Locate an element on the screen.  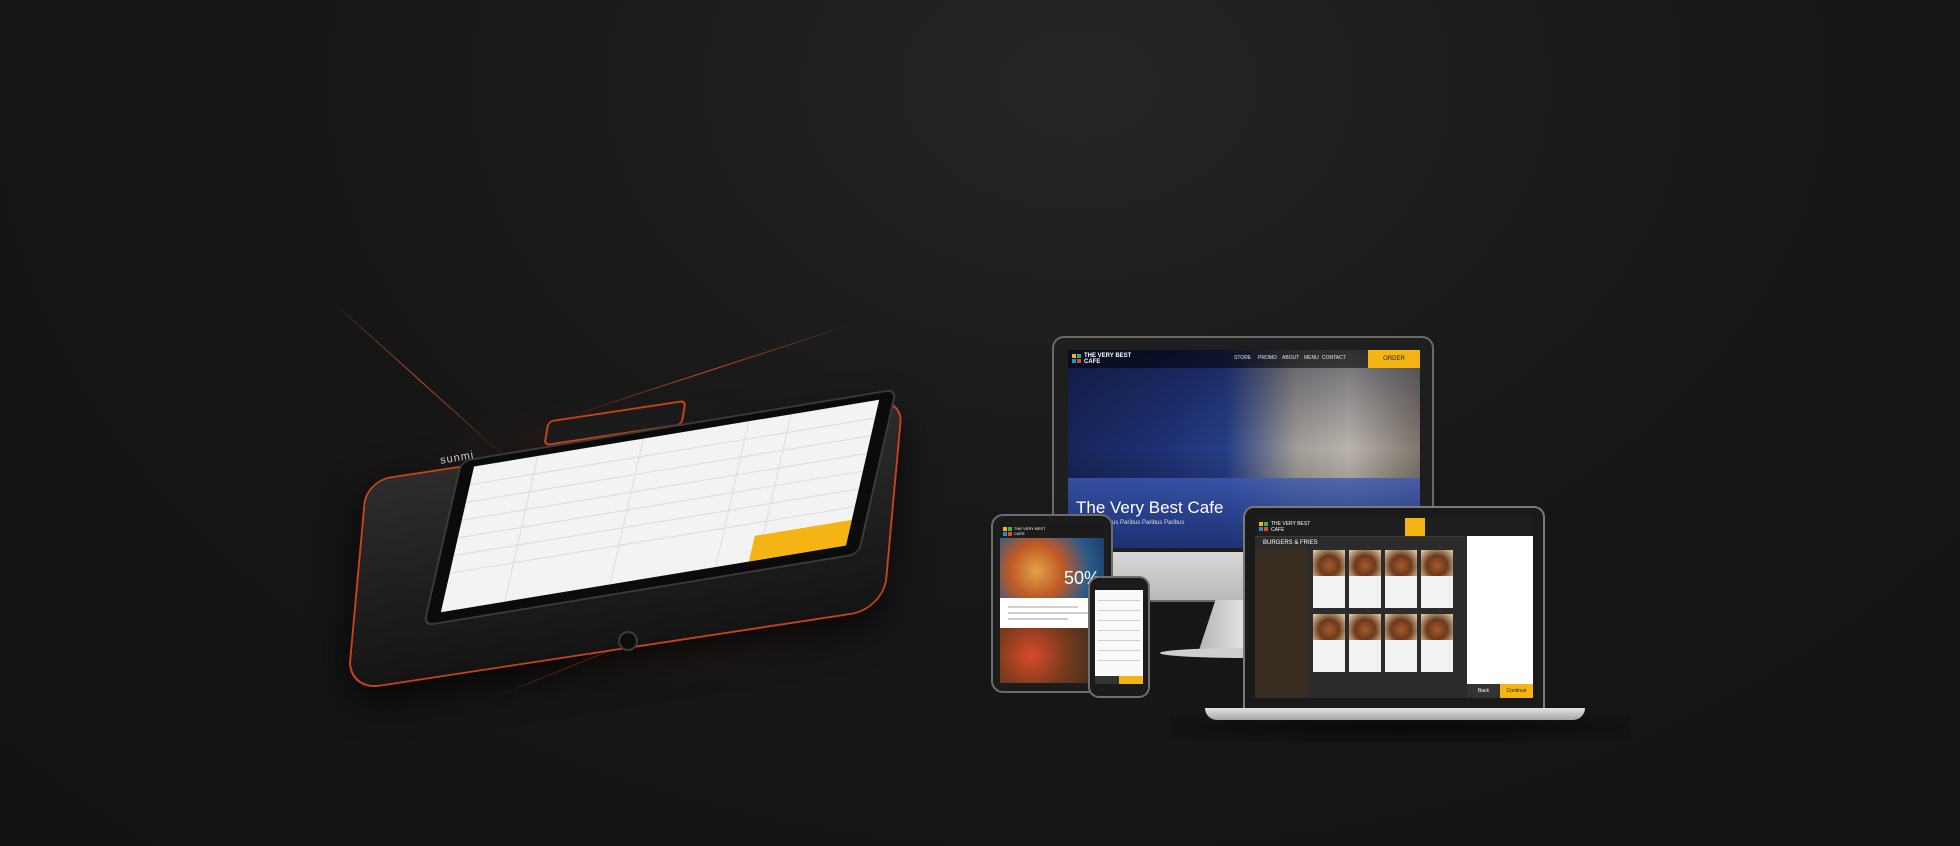
nav-store: STORE is located at coordinates (1242, 358).